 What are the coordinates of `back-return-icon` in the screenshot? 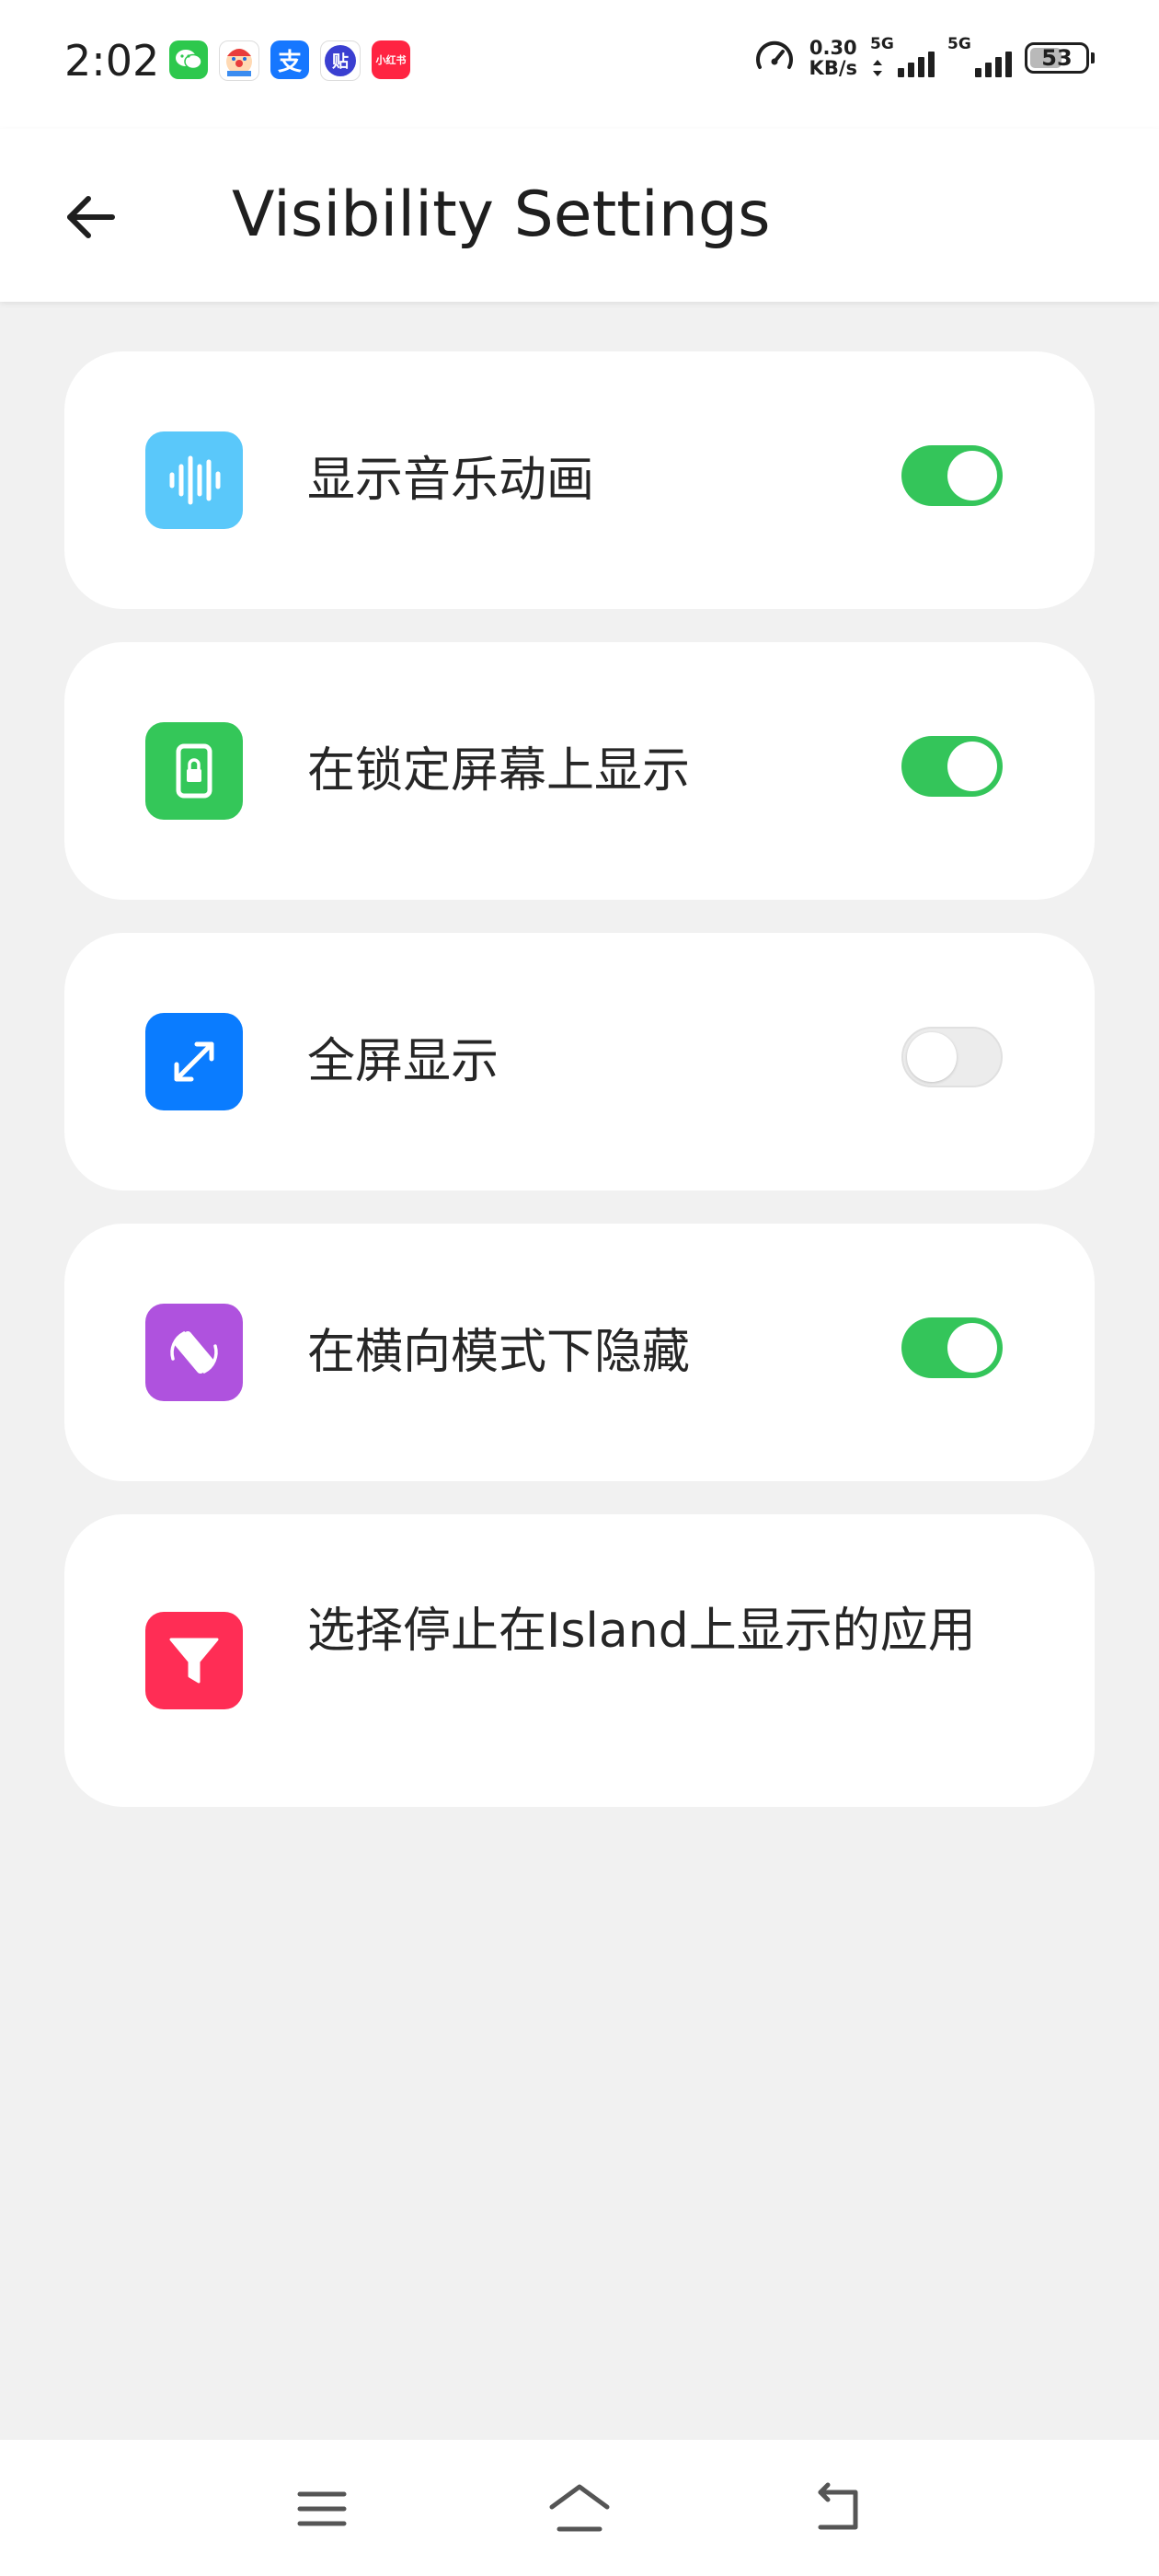 It's located at (838, 2506).